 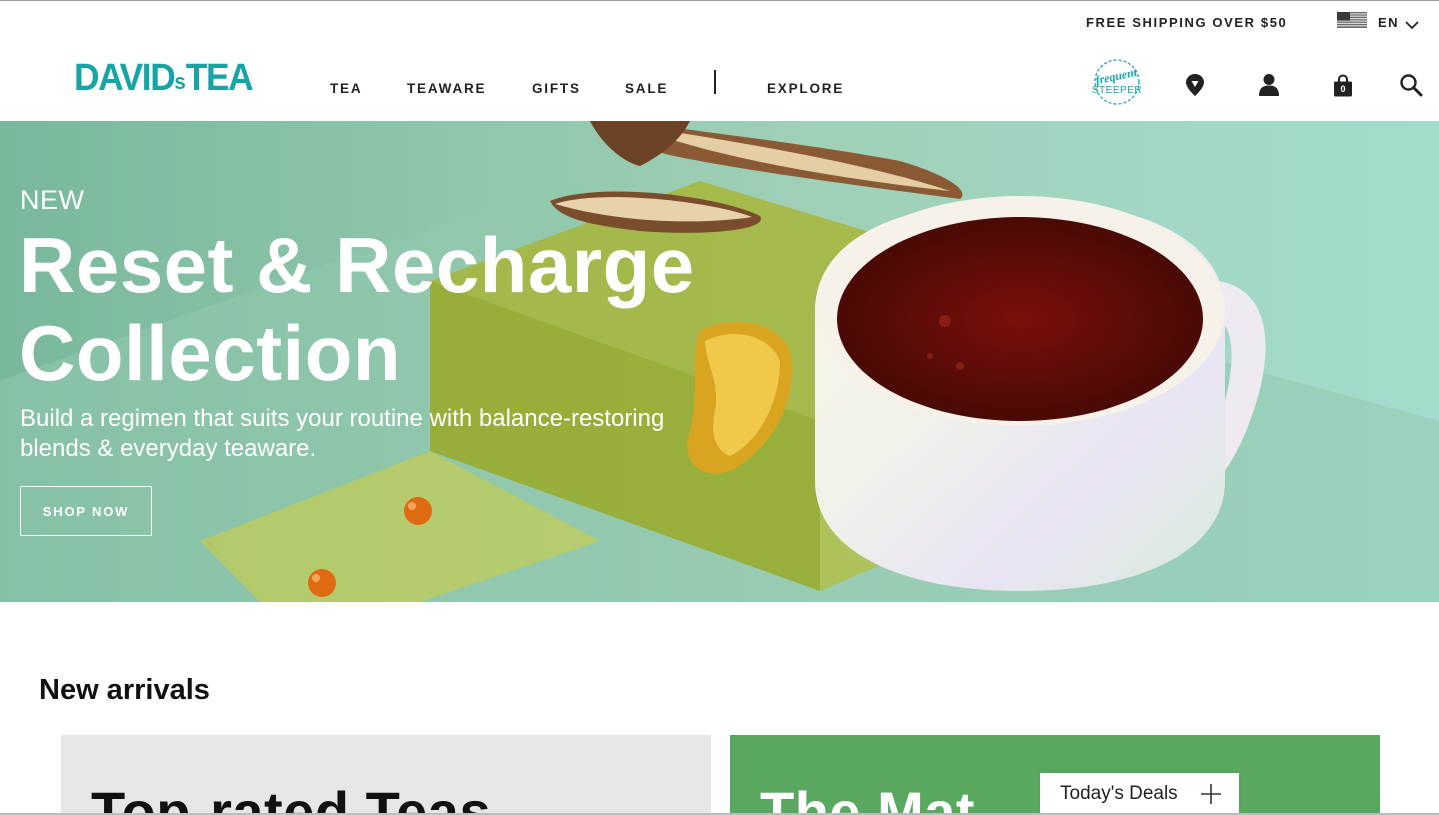 What do you see at coordinates (291, 797) in the screenshot?
I see `card-title: Top-rated Teas` at bounding box center [291, 797].